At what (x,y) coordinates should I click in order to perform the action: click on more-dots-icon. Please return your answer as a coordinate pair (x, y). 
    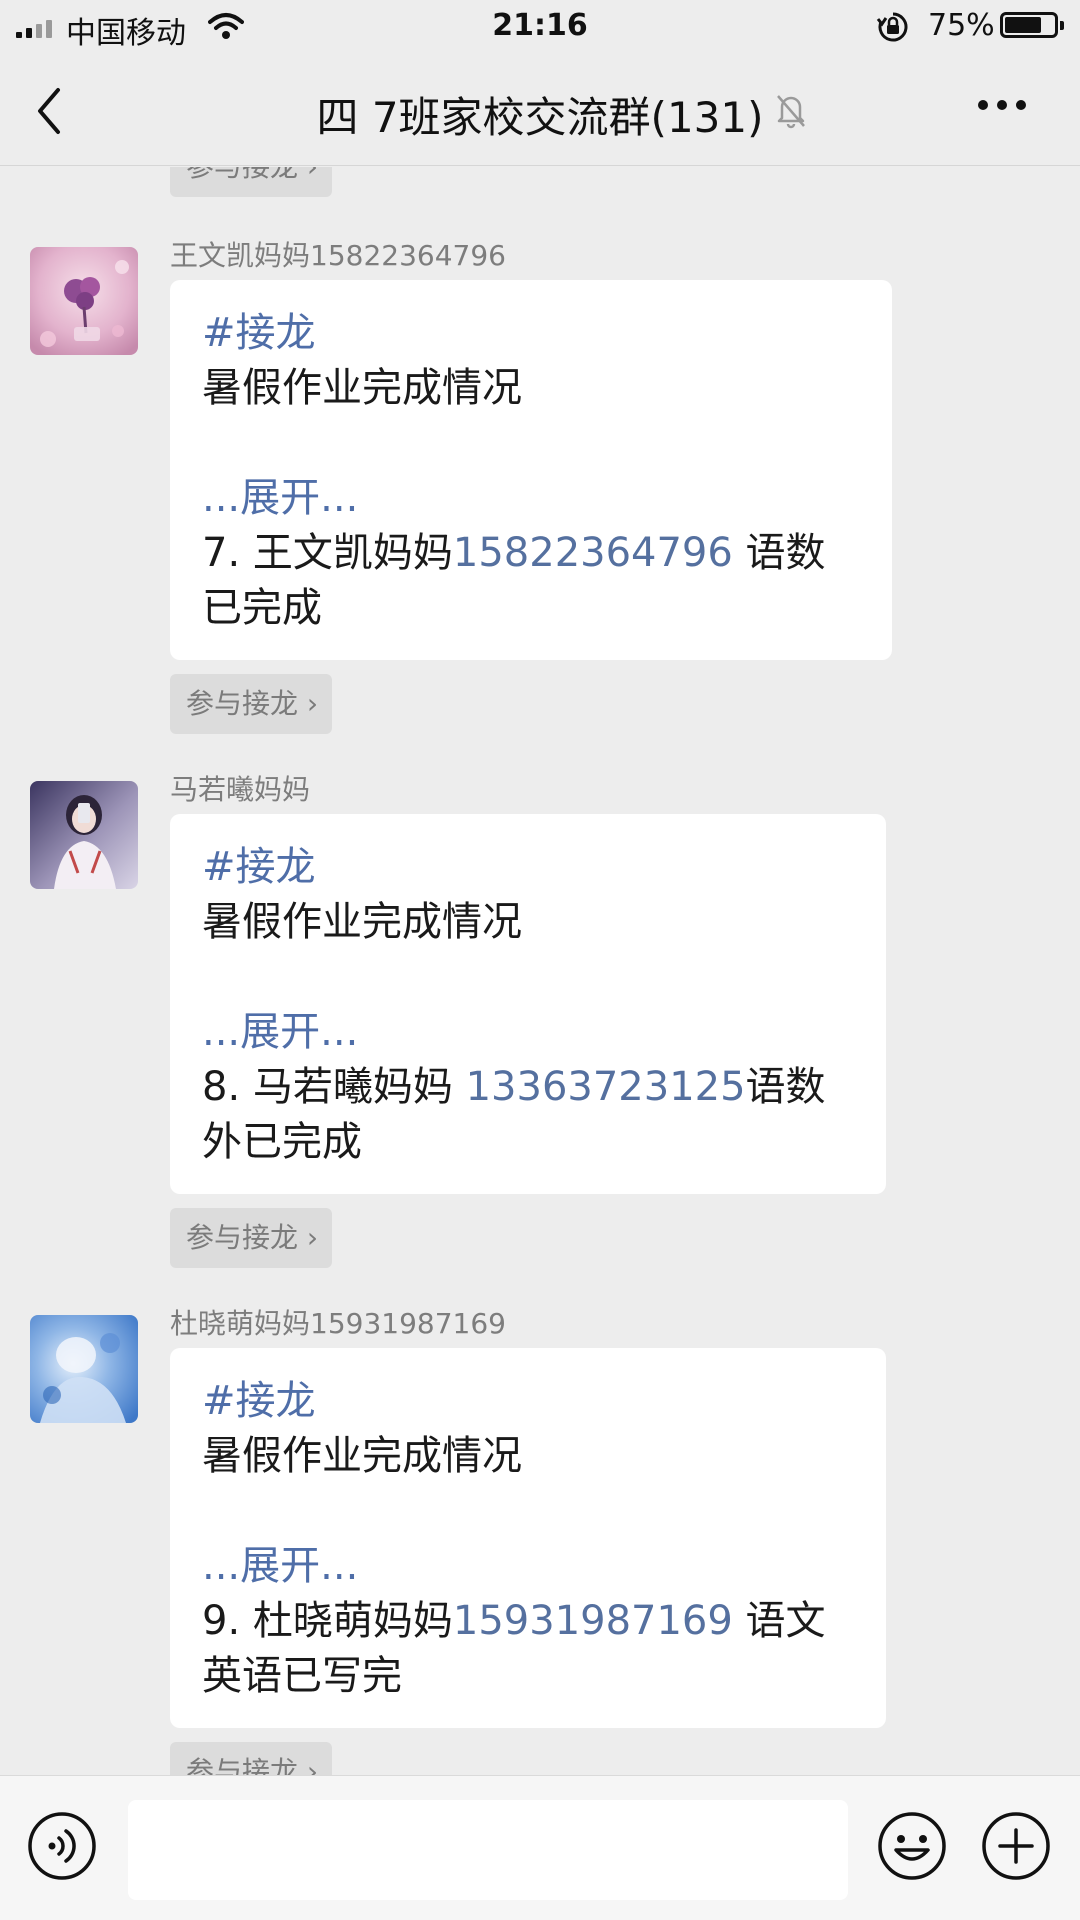
    Looking at the image, I should click on (1002, 105).